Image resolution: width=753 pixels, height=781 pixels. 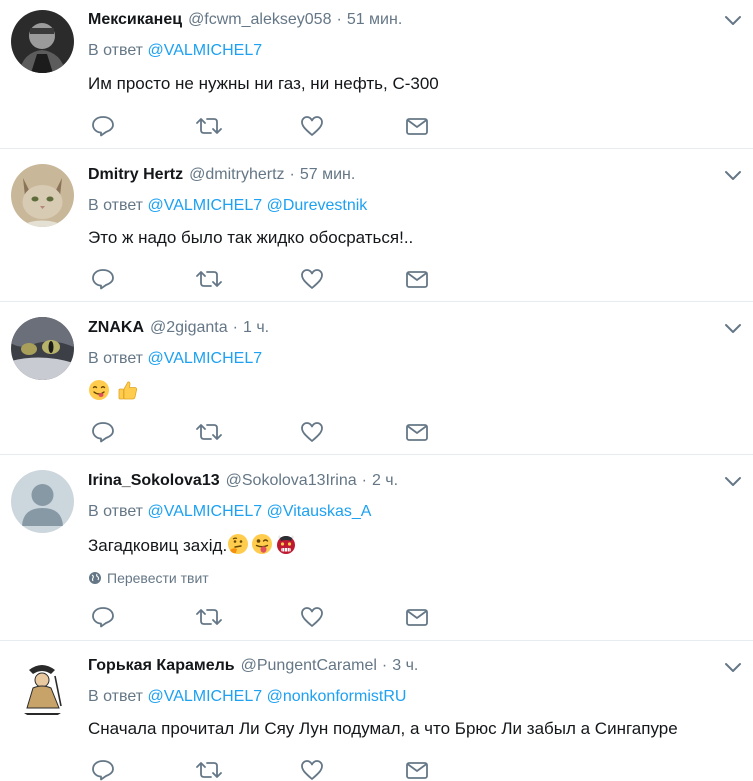 What do you see at coordinates (154, 480) in the screenshot?
I see `author-name: Irina_Sokolova13` at bounding box center [154, 480].